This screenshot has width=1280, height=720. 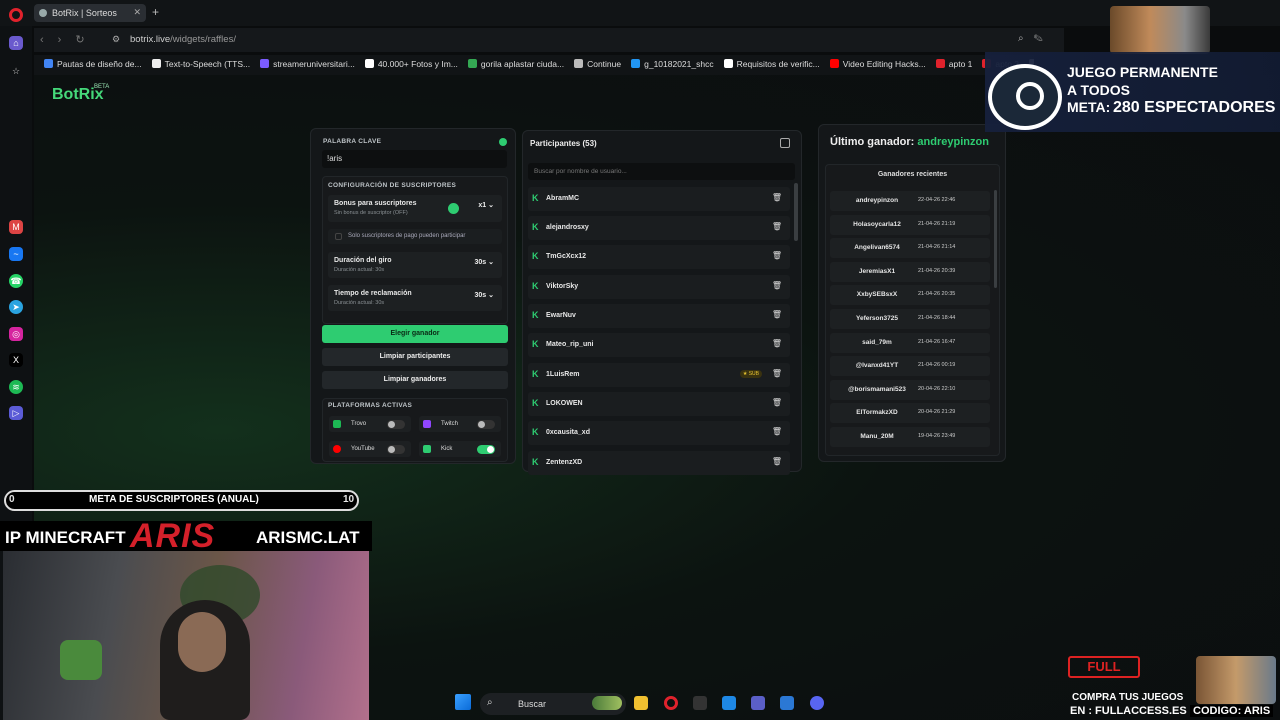 I want to click on nav-buttons: ‹›↻, so click(x=69, y=39).